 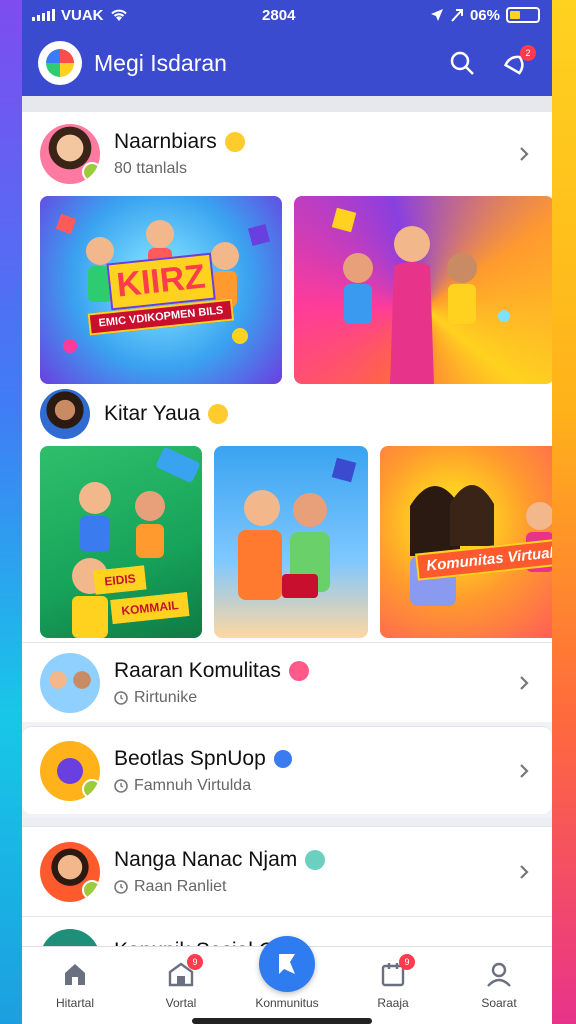 I want to click on feed-image-tile: Komunitas Virtual, so click(x=466, y=542).